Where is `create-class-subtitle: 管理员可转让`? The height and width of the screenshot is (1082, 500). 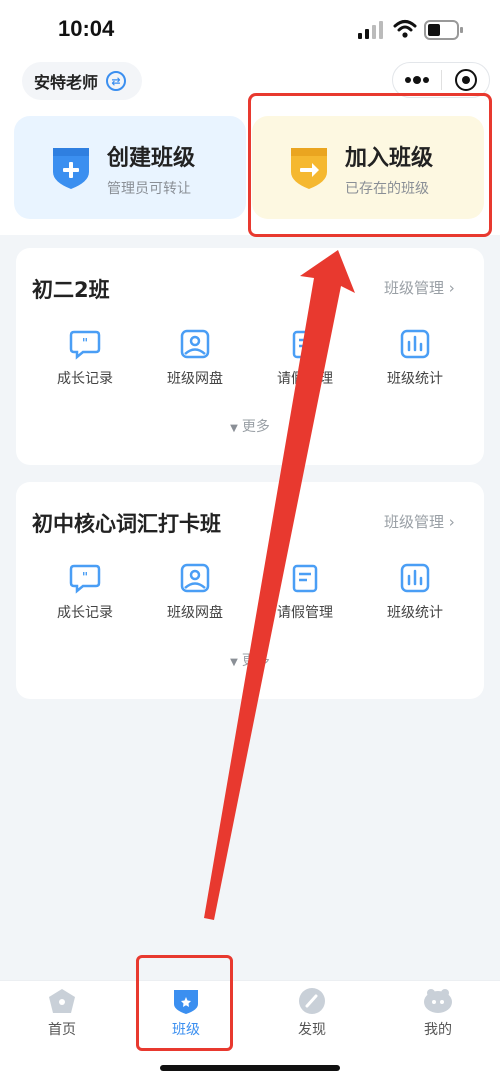 create-class-subtitle: 管理员可转让 is located at coordinates (149, 189).